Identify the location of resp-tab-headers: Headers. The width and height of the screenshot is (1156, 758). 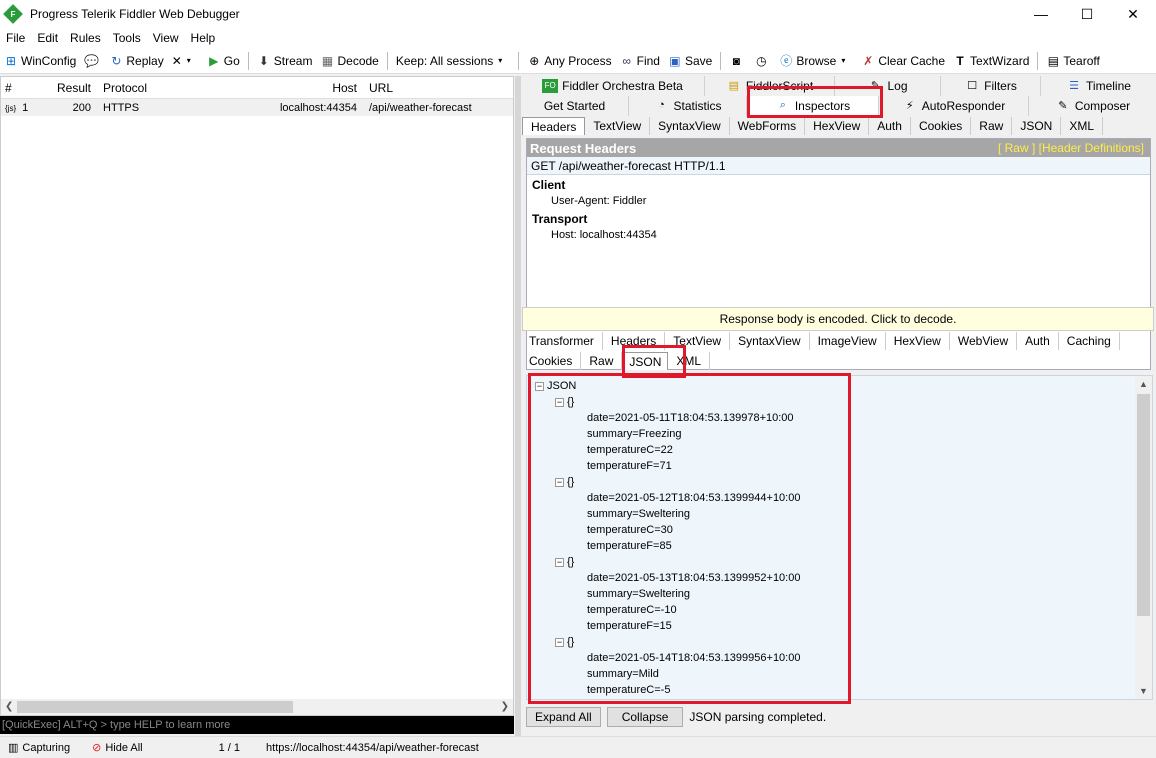
(634, 341).